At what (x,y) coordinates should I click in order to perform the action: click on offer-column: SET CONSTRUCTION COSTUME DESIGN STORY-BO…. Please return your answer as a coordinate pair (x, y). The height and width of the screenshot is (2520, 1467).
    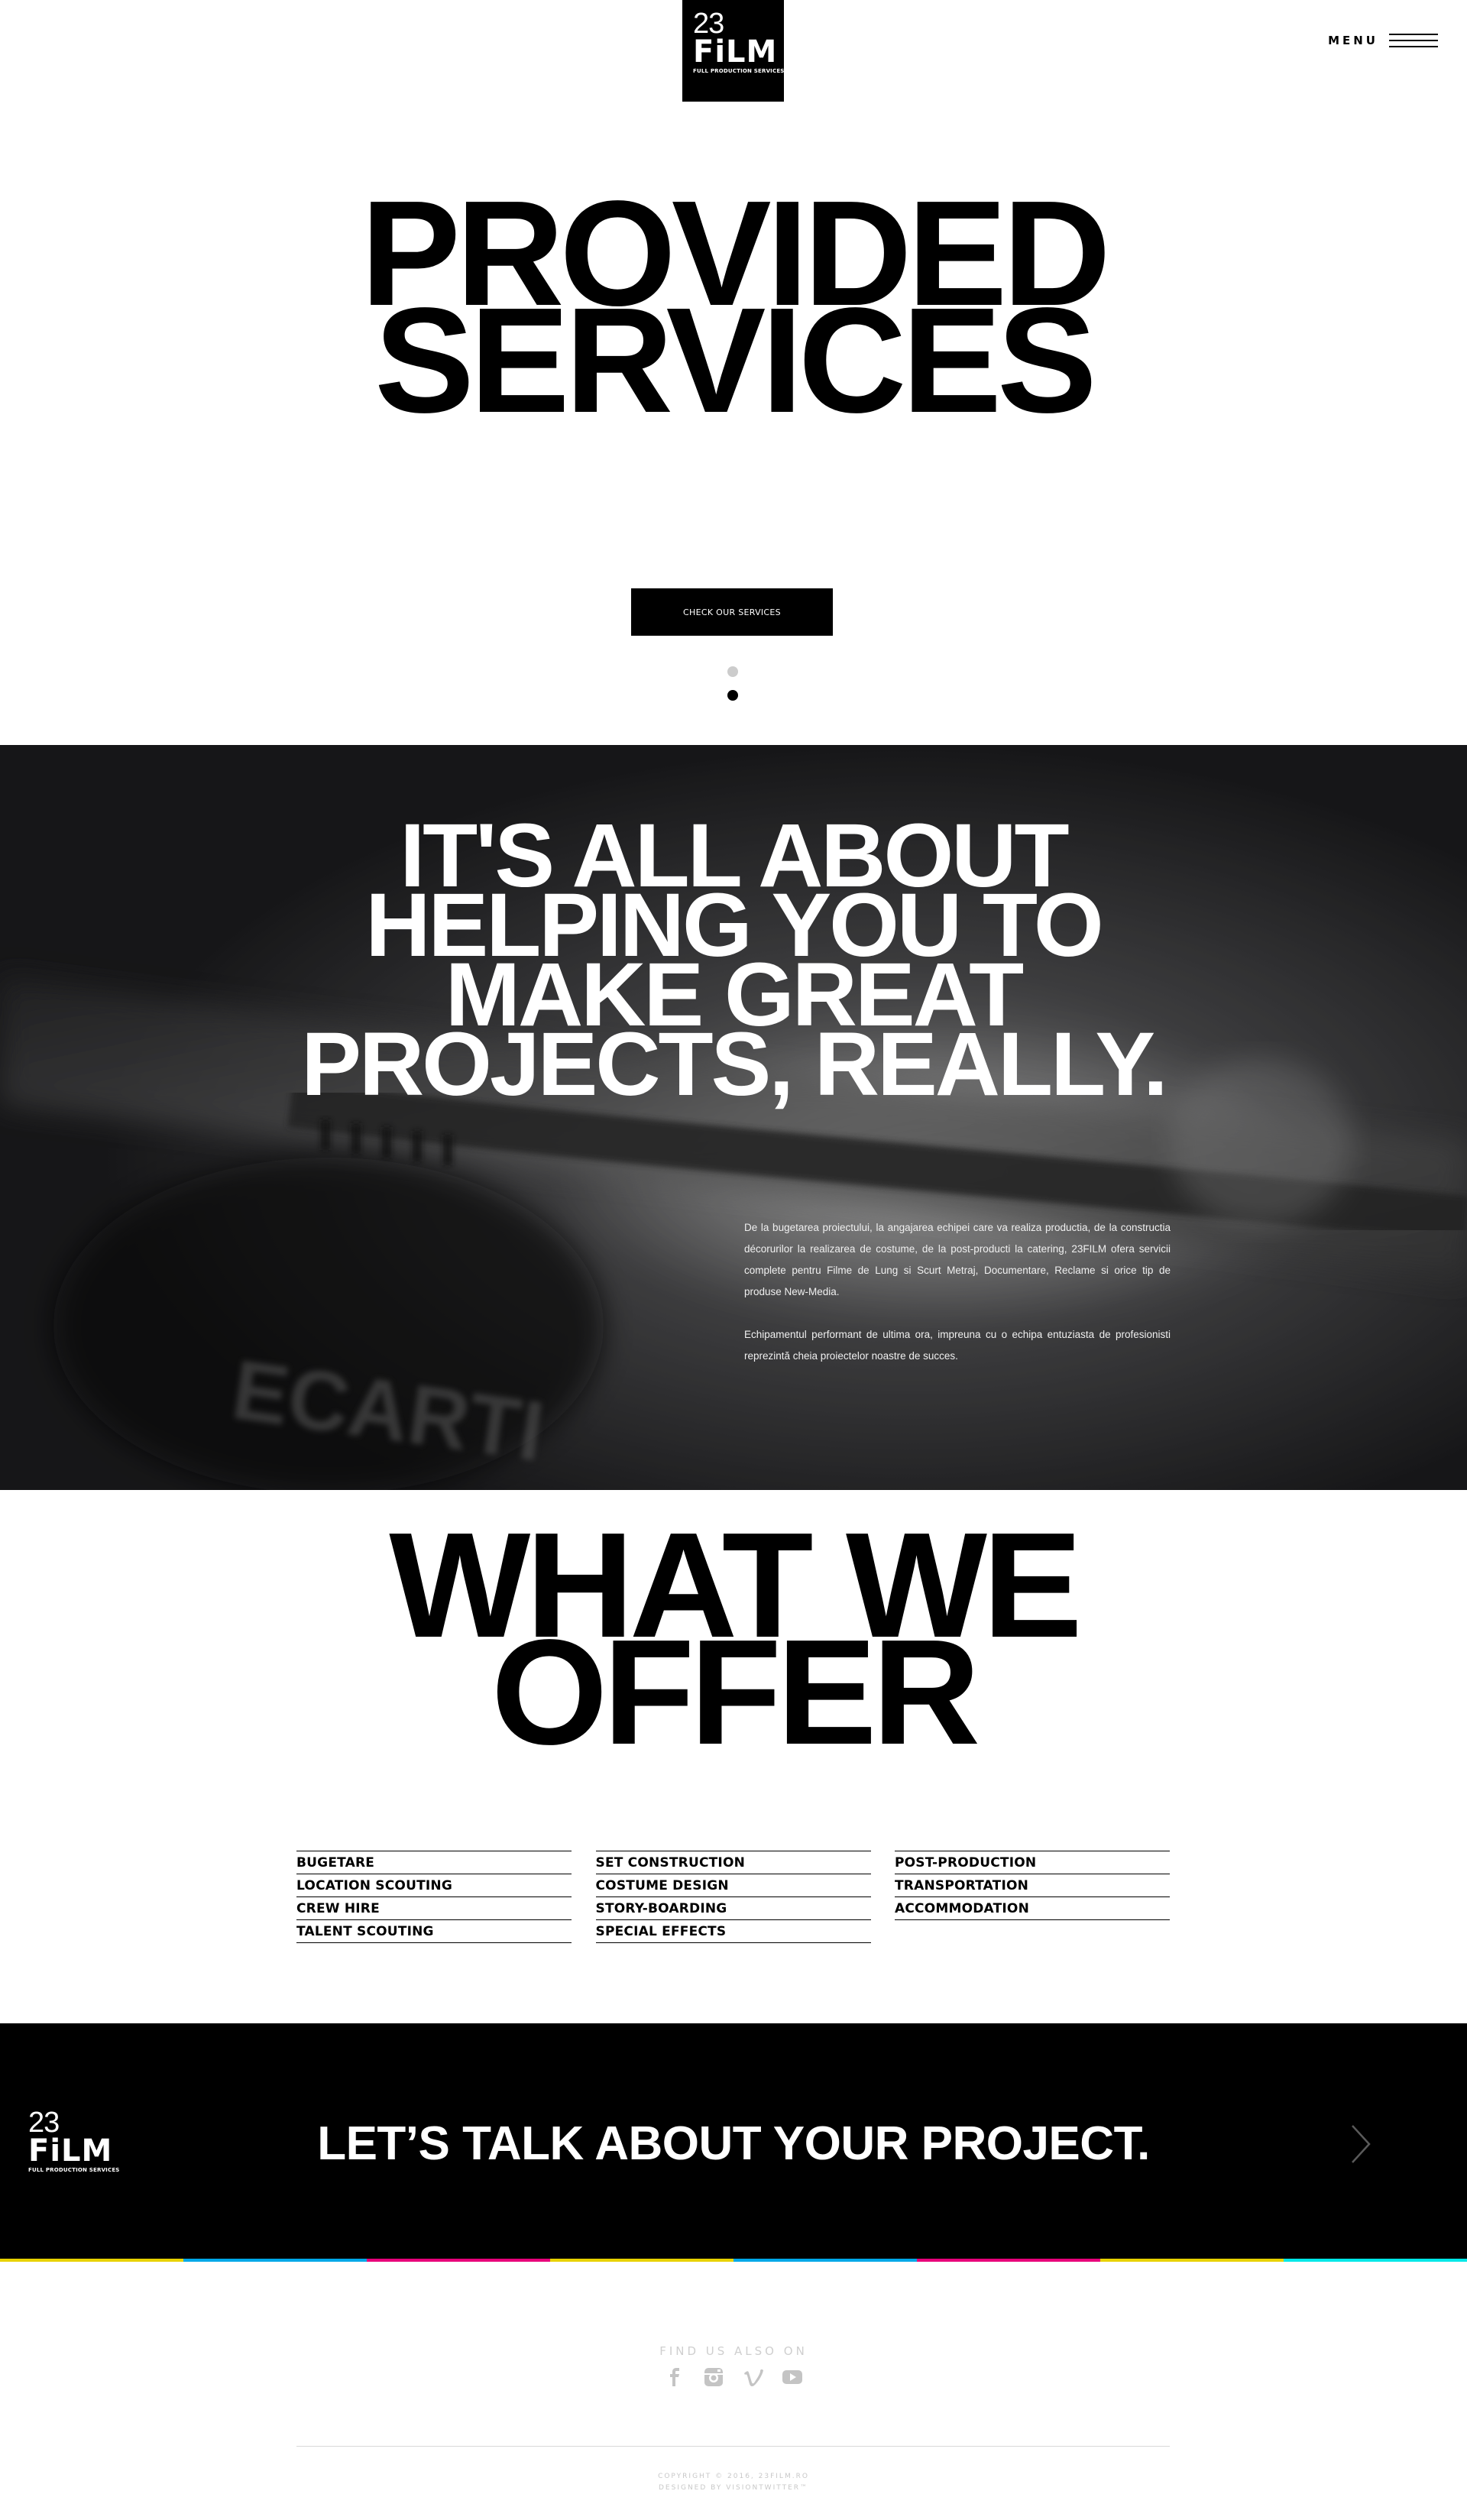
    Looking at the image, I should click on (733, 1897).